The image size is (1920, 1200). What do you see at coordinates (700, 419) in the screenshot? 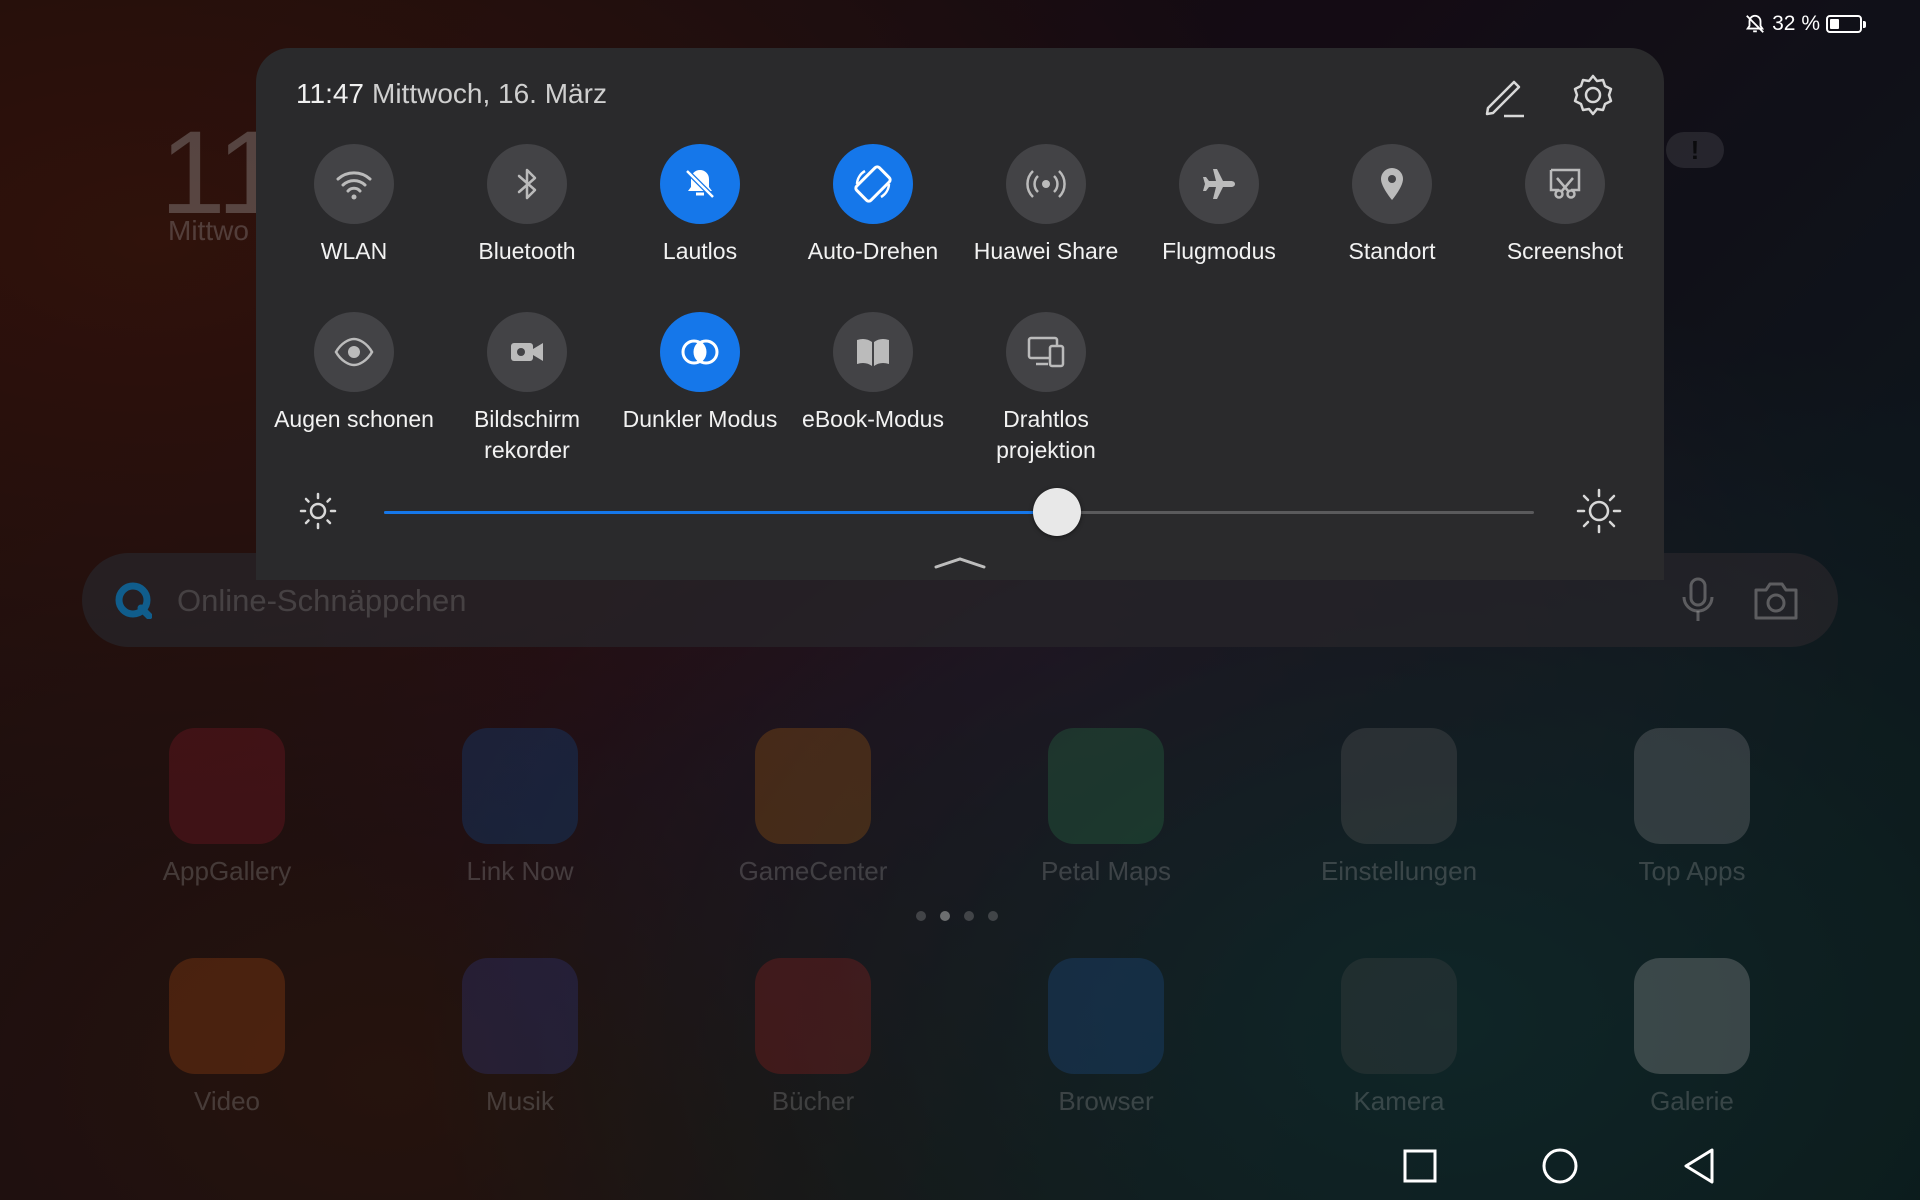
I see `tile-label: Dunkler Modus` at bounding box center [700, 419].